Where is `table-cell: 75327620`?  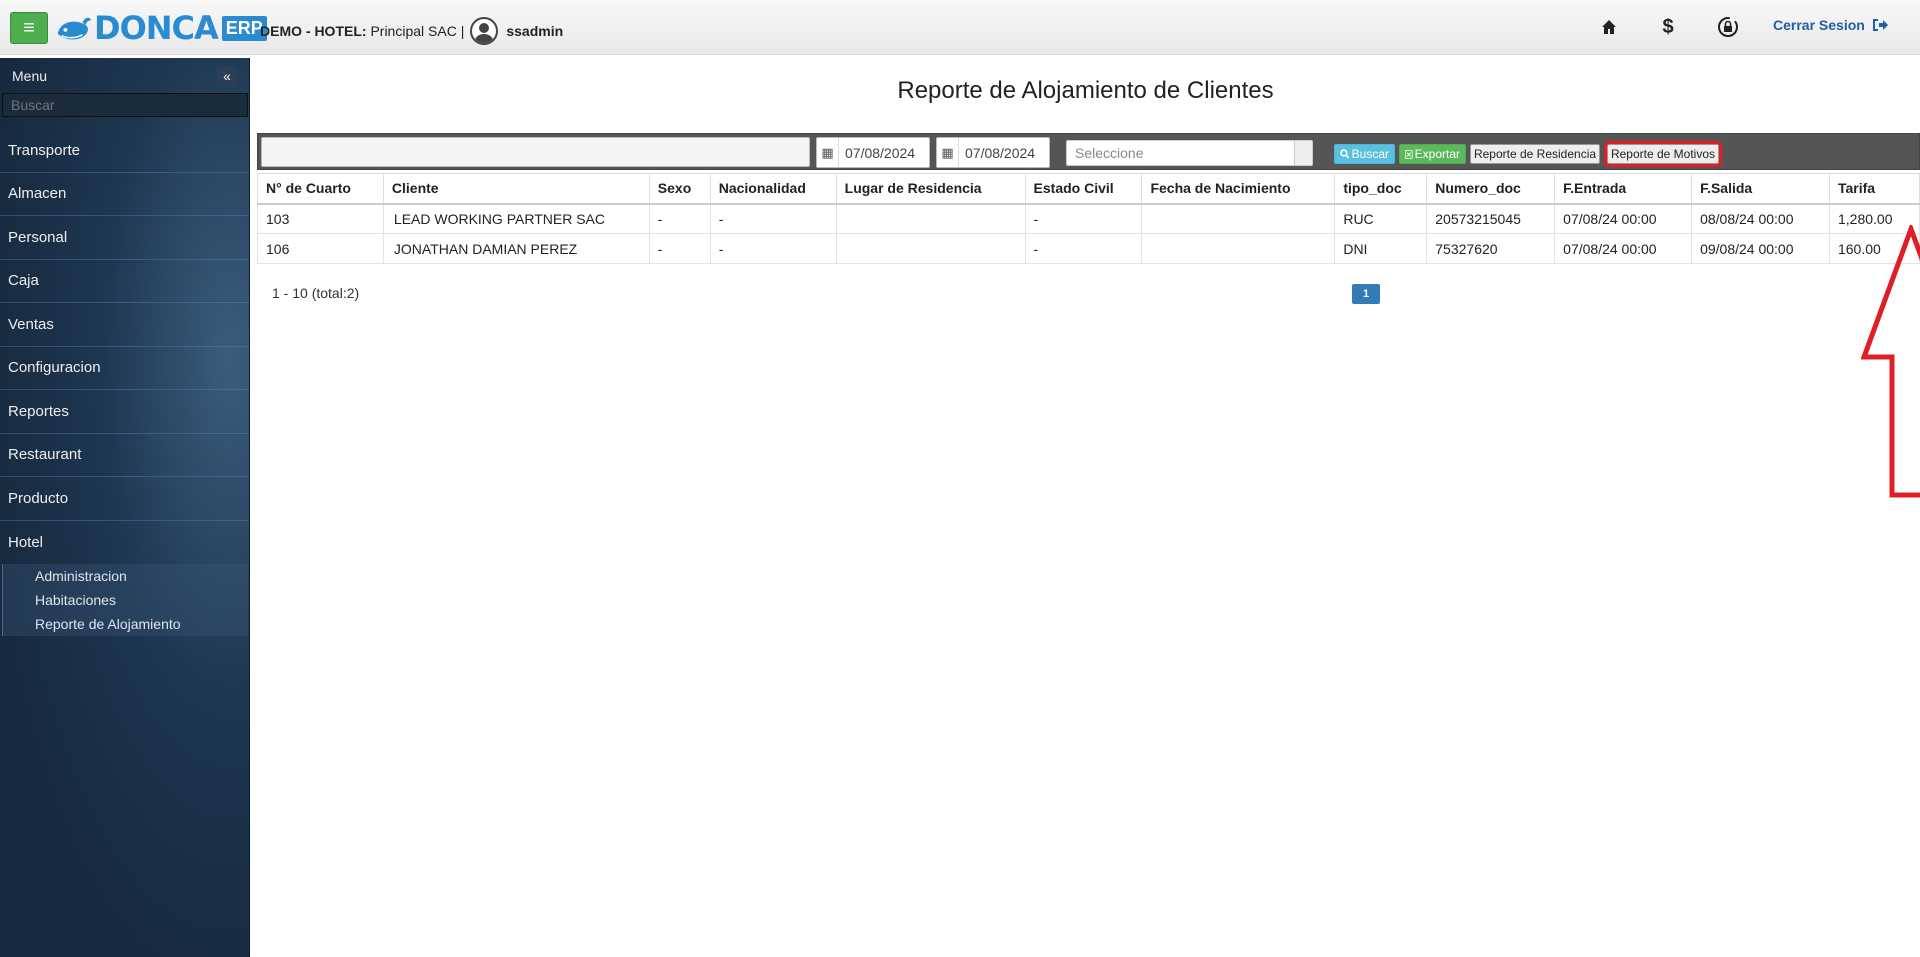
table-cell: 75327620 is located at coordinates (1491, 248).